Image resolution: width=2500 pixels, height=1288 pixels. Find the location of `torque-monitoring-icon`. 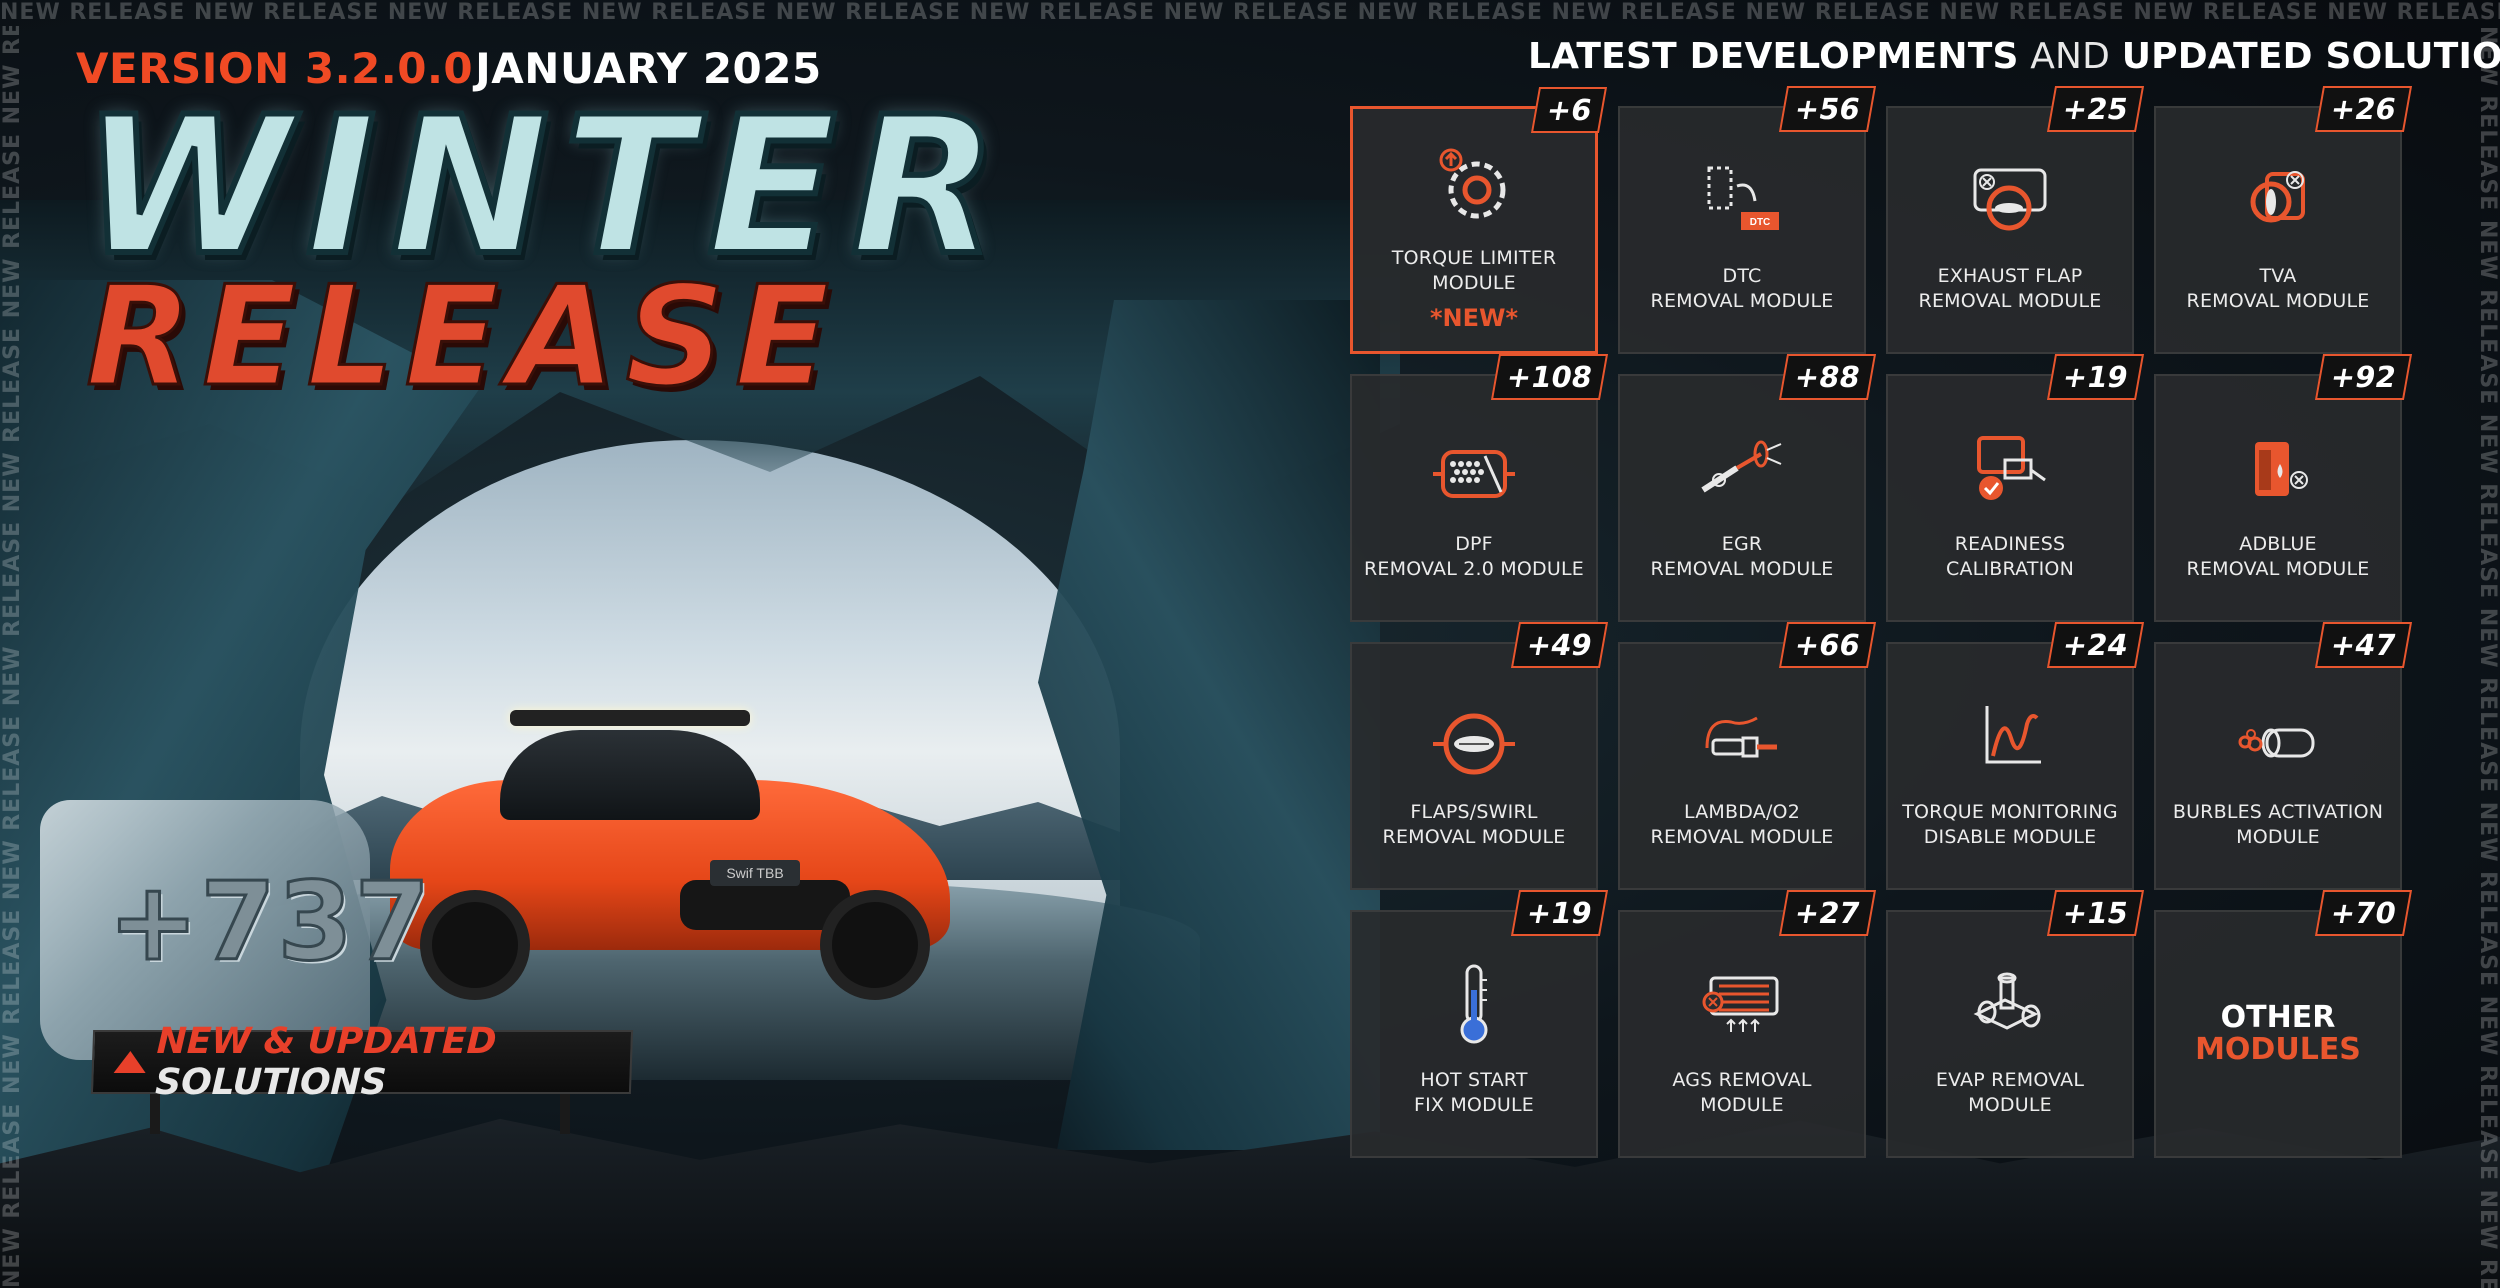

torque-monitoring-icon is located at coordinates (2013, 735).